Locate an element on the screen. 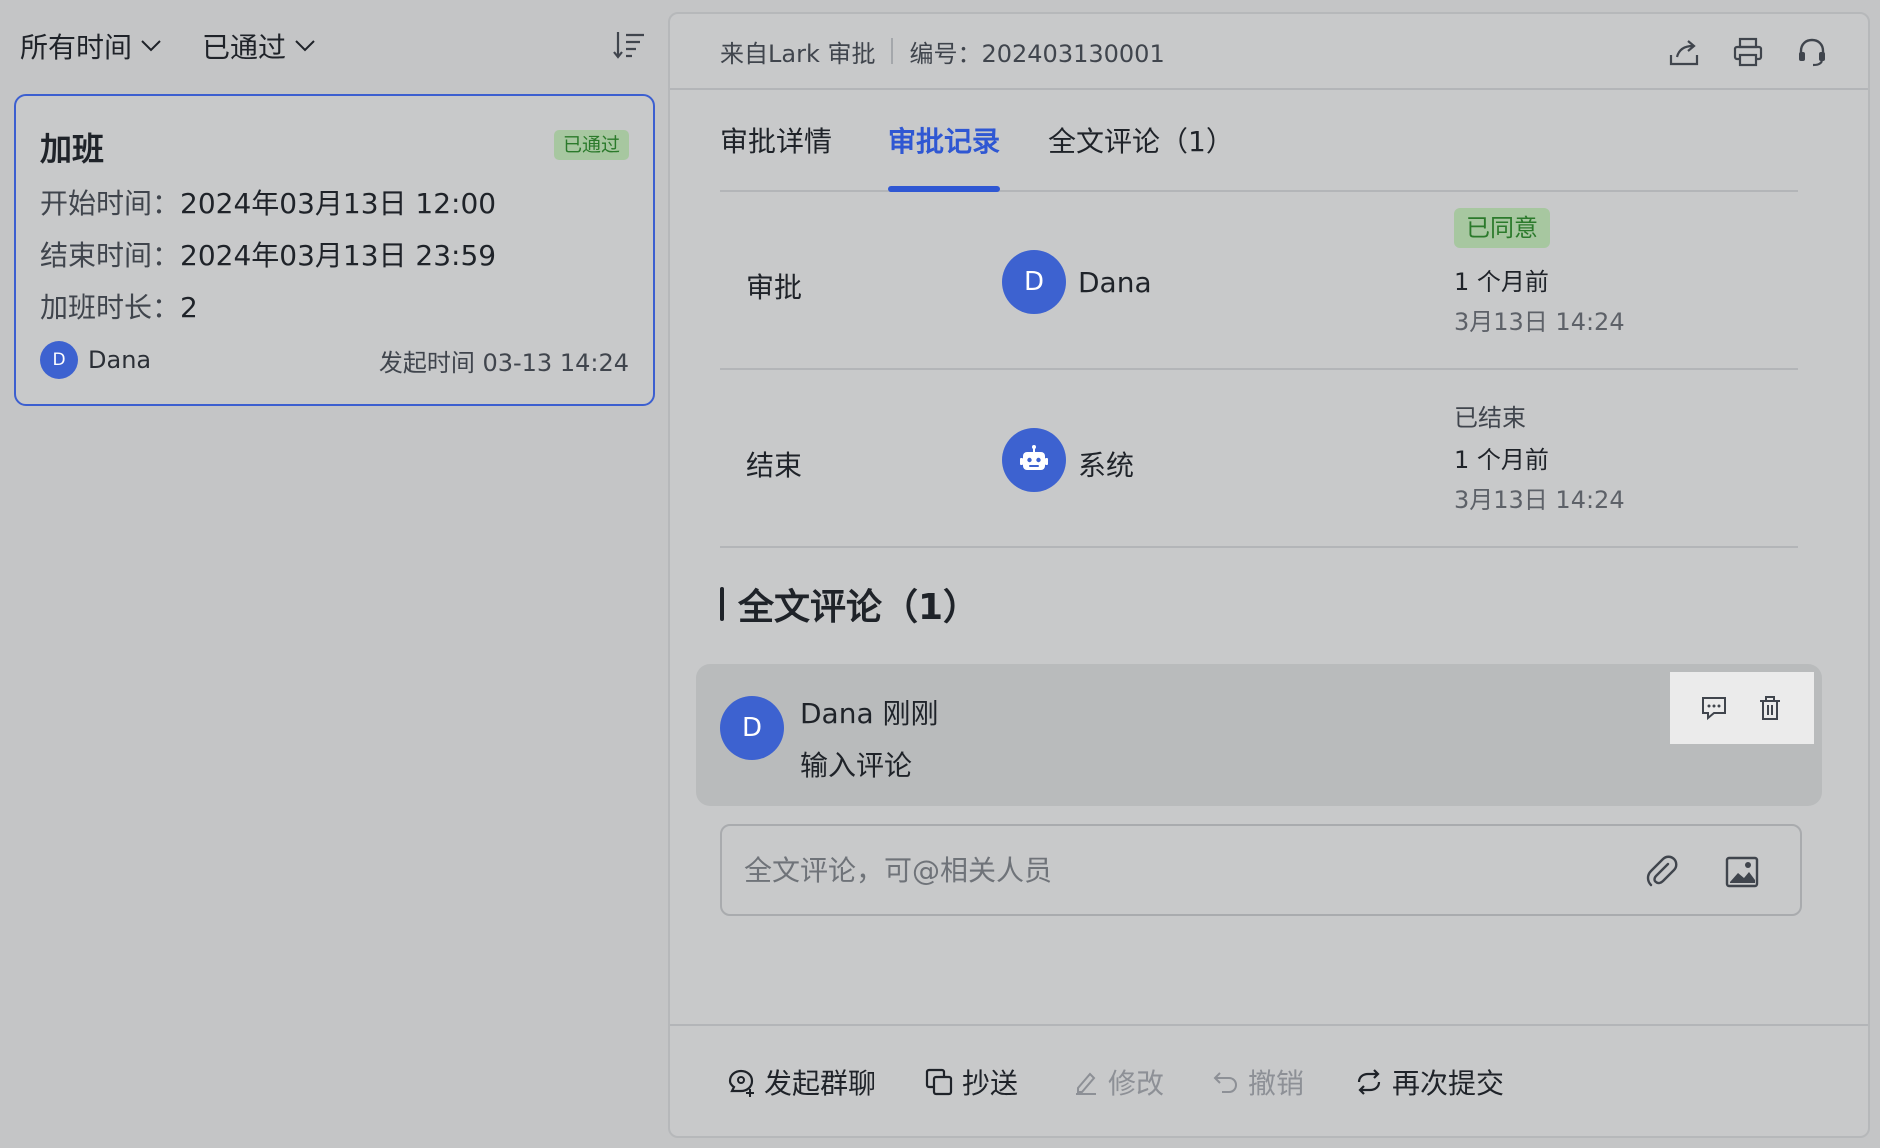 Image resolution: width=1880 pixels, height=1148 pixels. active-tab-indicator is located at coordinates (944, 189).